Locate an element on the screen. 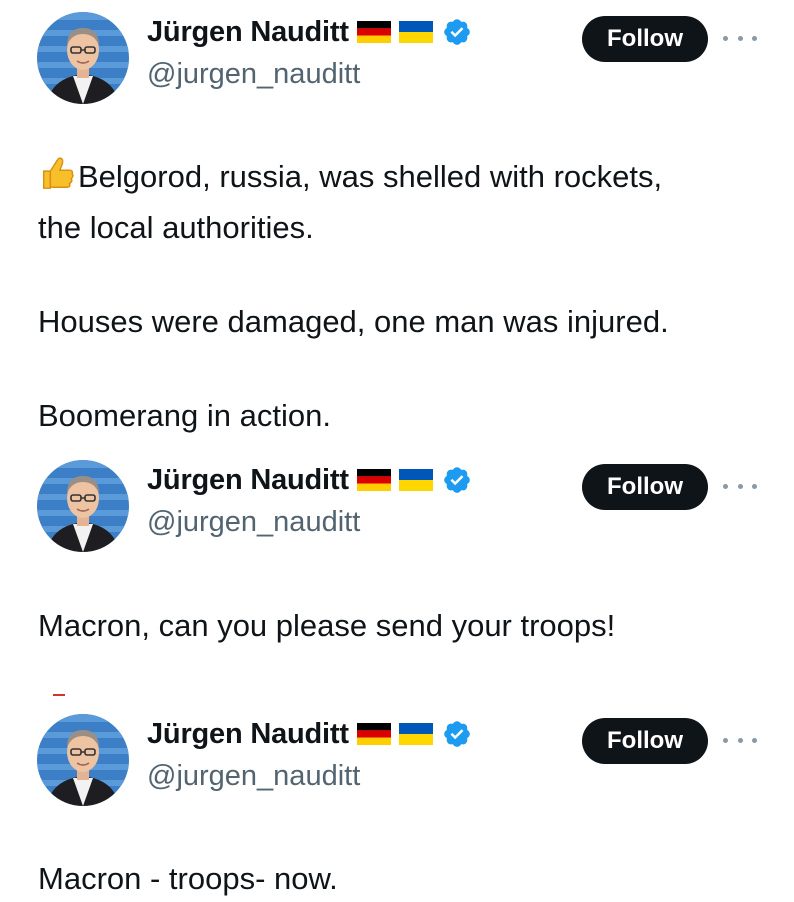 This screenshot has height=902, width=794. post-text: Macron, can you please send your troops! is located at coordinates (326, 626).